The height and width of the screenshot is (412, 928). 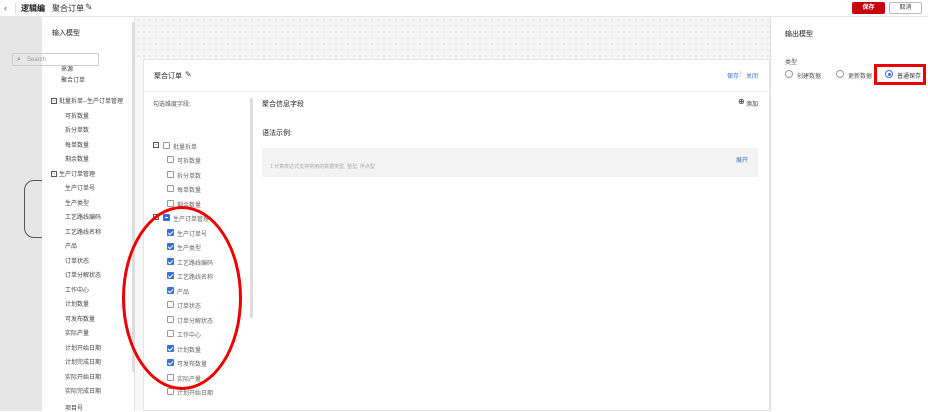 I want to click on source-value: 聚合订单, so click(x=73, y=81).